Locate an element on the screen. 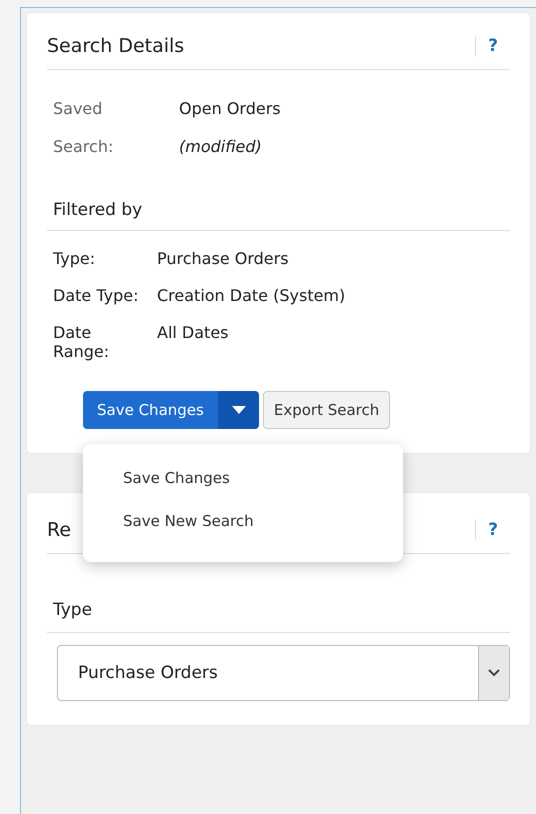 The height and width of the screenshot is (814, 536). menu-item: Save Changes is located at coordinates (243, 483).